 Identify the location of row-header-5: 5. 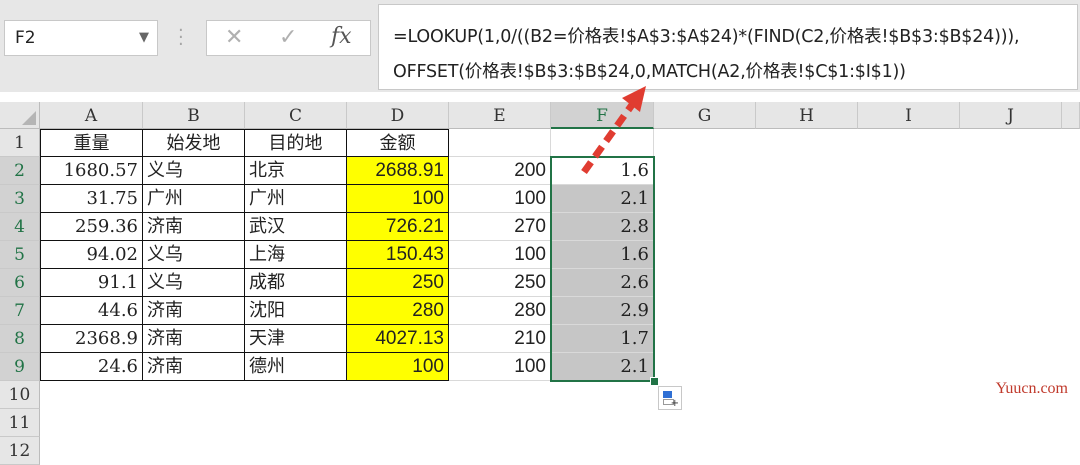
(20, 255).